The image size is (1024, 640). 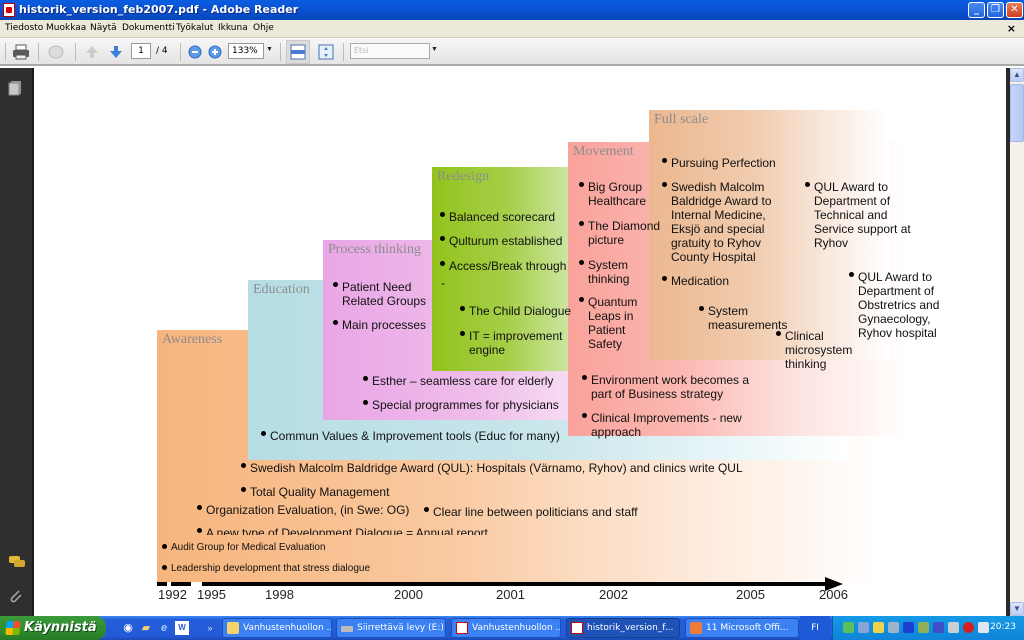 What do you see at coordinates (9, 10) in the screenshot?
I see `pdf-app-icon` at bounding box center [9, 10].